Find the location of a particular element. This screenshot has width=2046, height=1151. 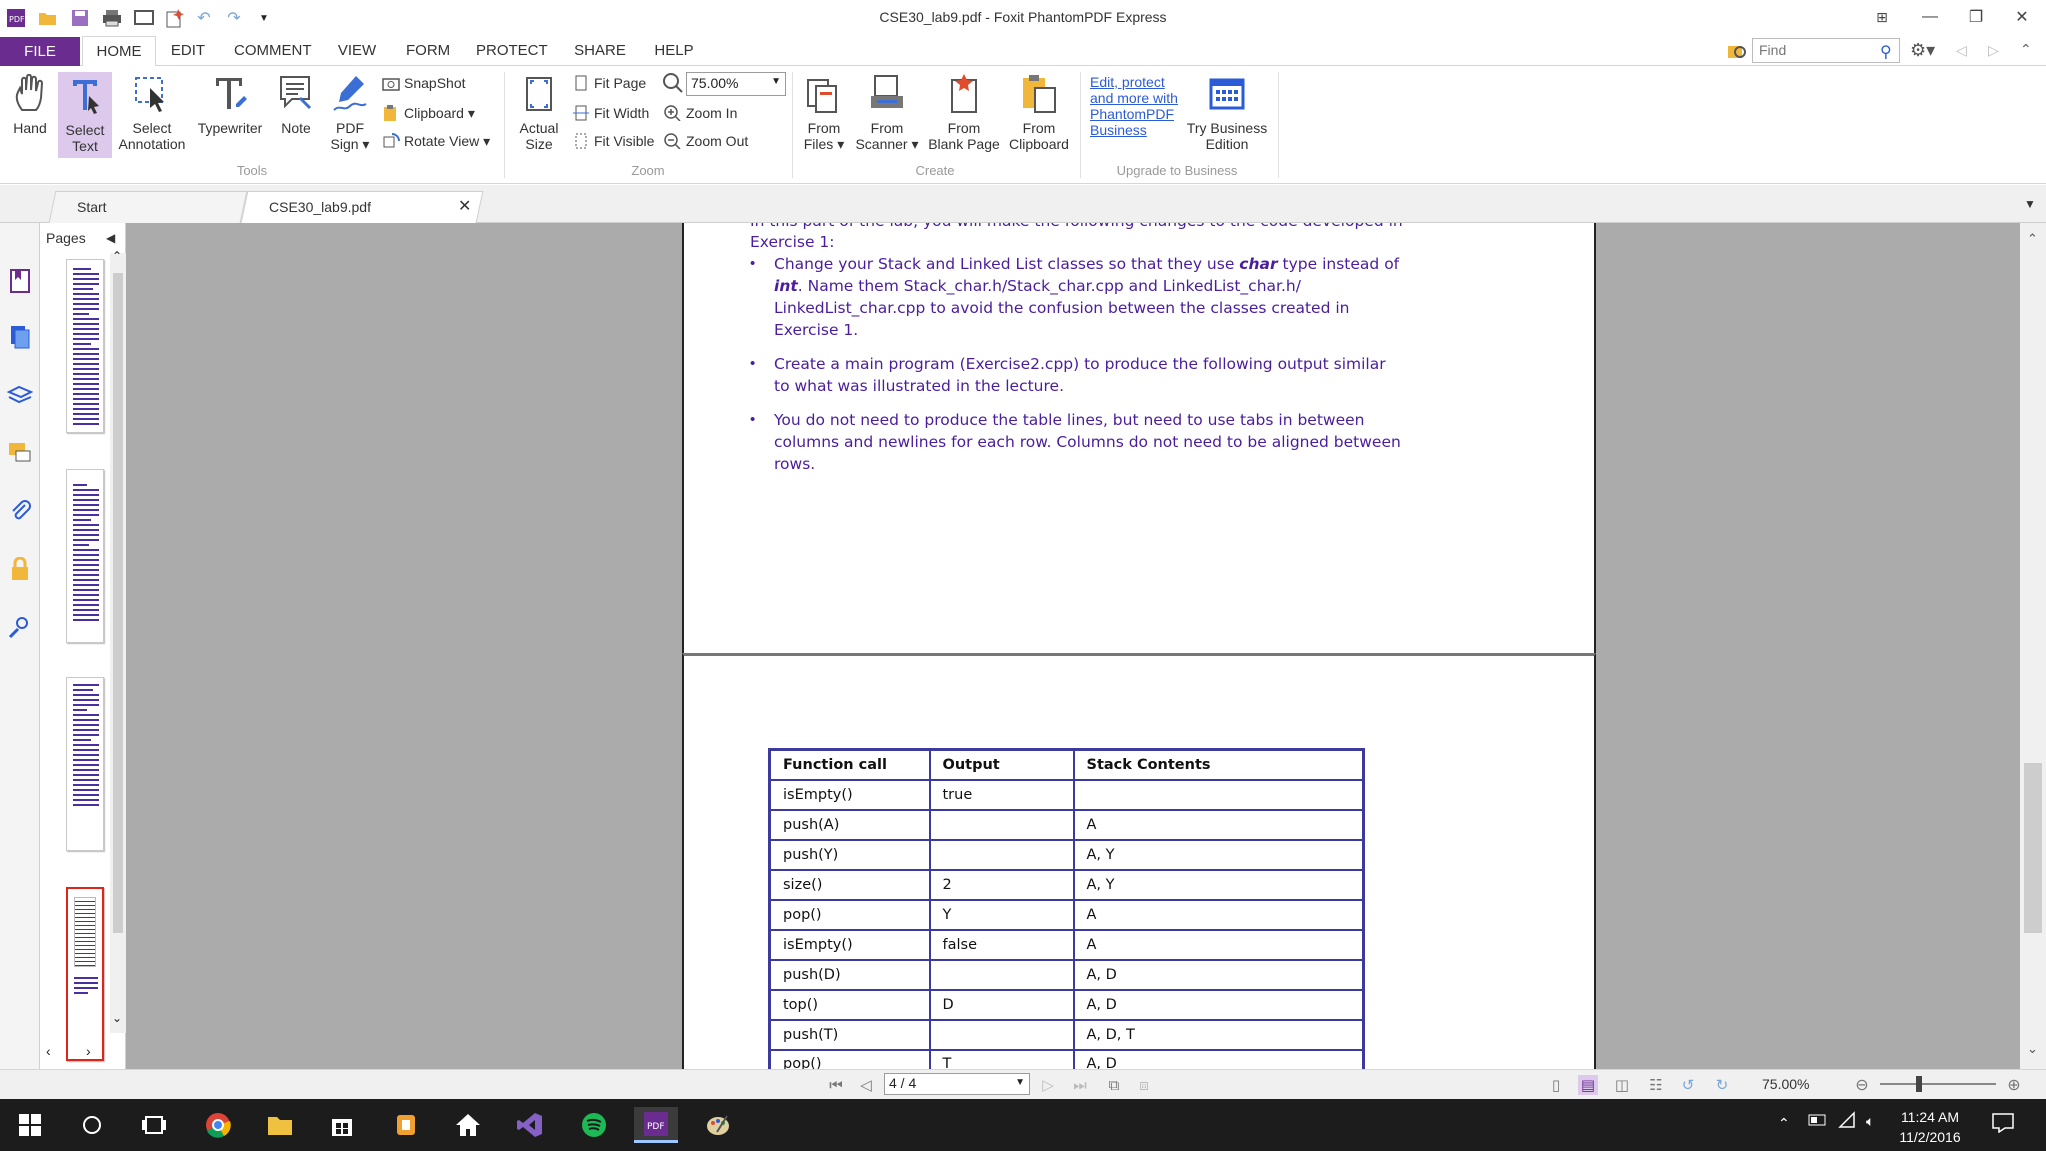

from-scanner-button: From Scanner ▾ is located at coordinates (887, 112).